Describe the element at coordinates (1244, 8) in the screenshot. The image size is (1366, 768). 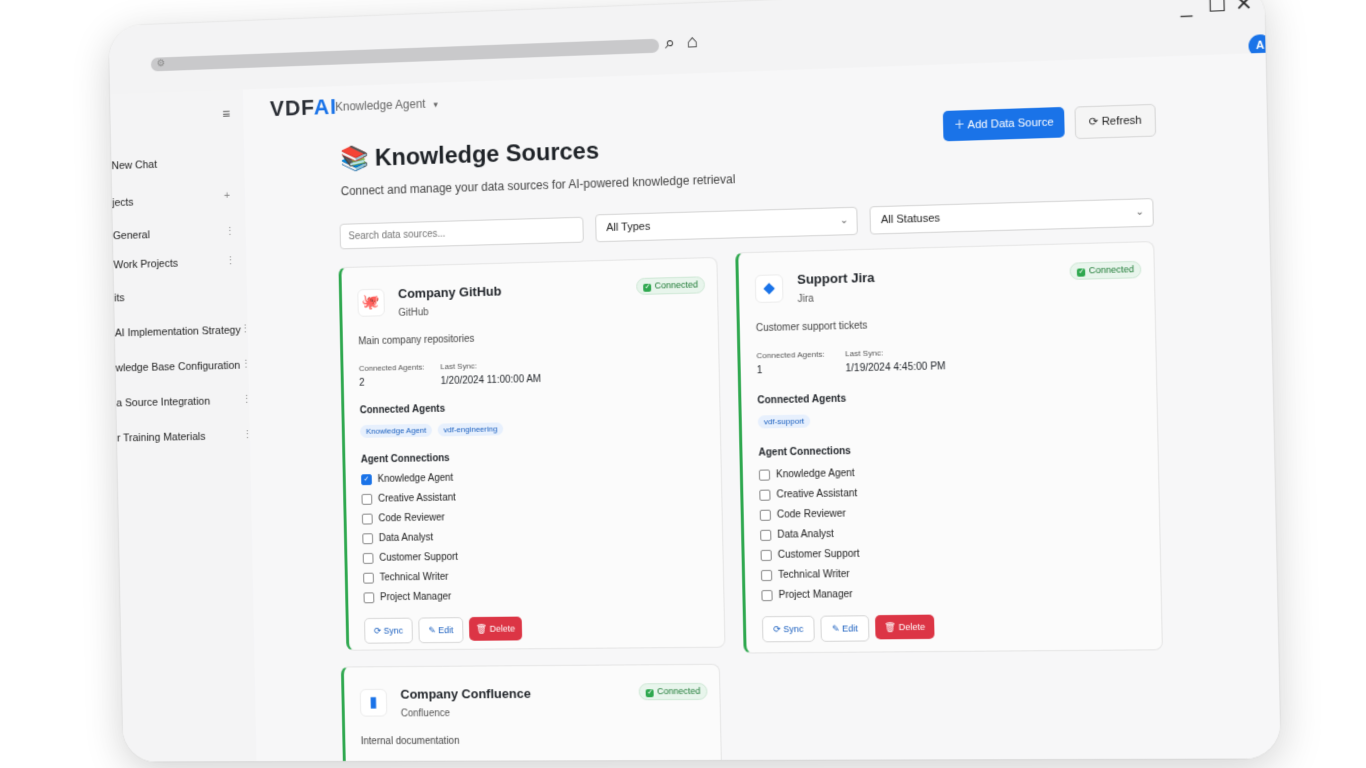
I see `close-icon: ✕` at that location.